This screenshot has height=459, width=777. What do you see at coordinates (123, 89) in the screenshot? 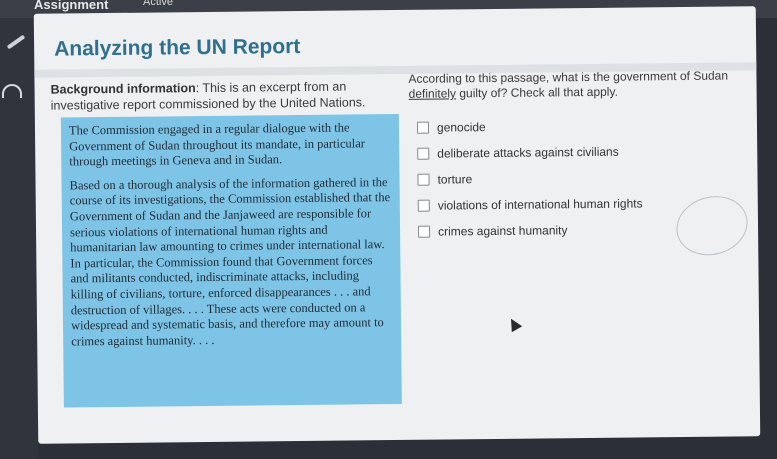
I see `background-label: Background information` at bounding box center [123, 89].